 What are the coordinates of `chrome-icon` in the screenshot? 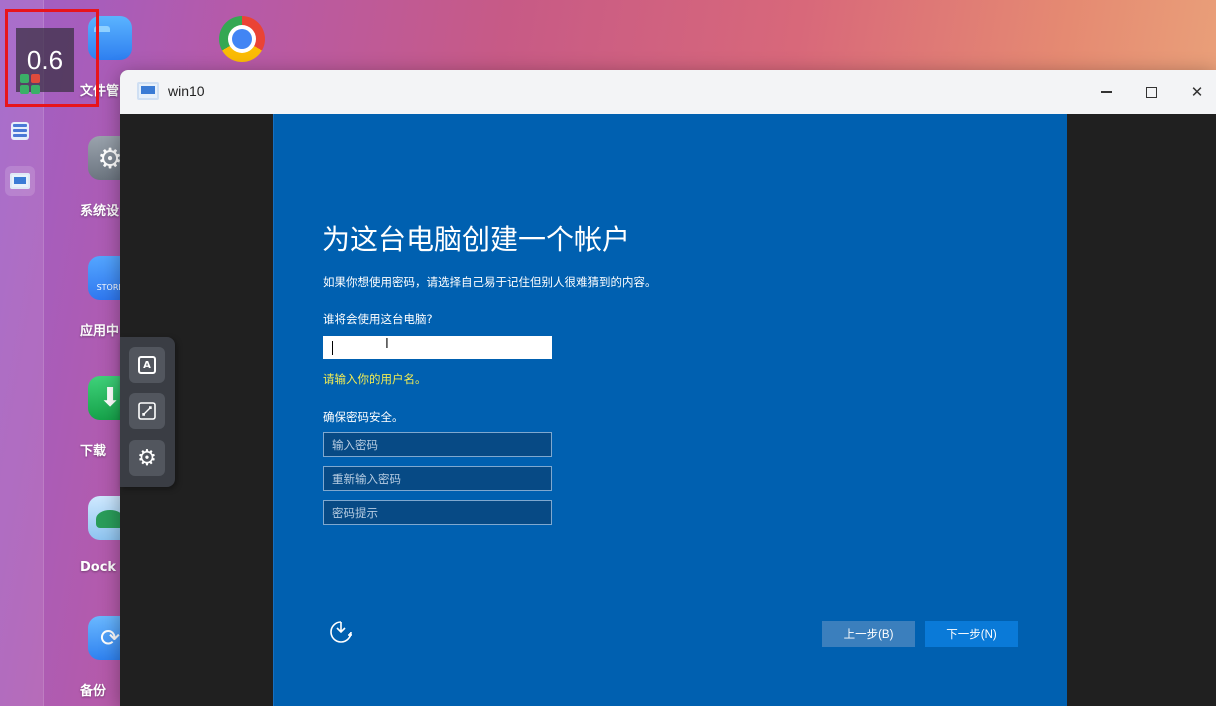 It's located at (242, 39).